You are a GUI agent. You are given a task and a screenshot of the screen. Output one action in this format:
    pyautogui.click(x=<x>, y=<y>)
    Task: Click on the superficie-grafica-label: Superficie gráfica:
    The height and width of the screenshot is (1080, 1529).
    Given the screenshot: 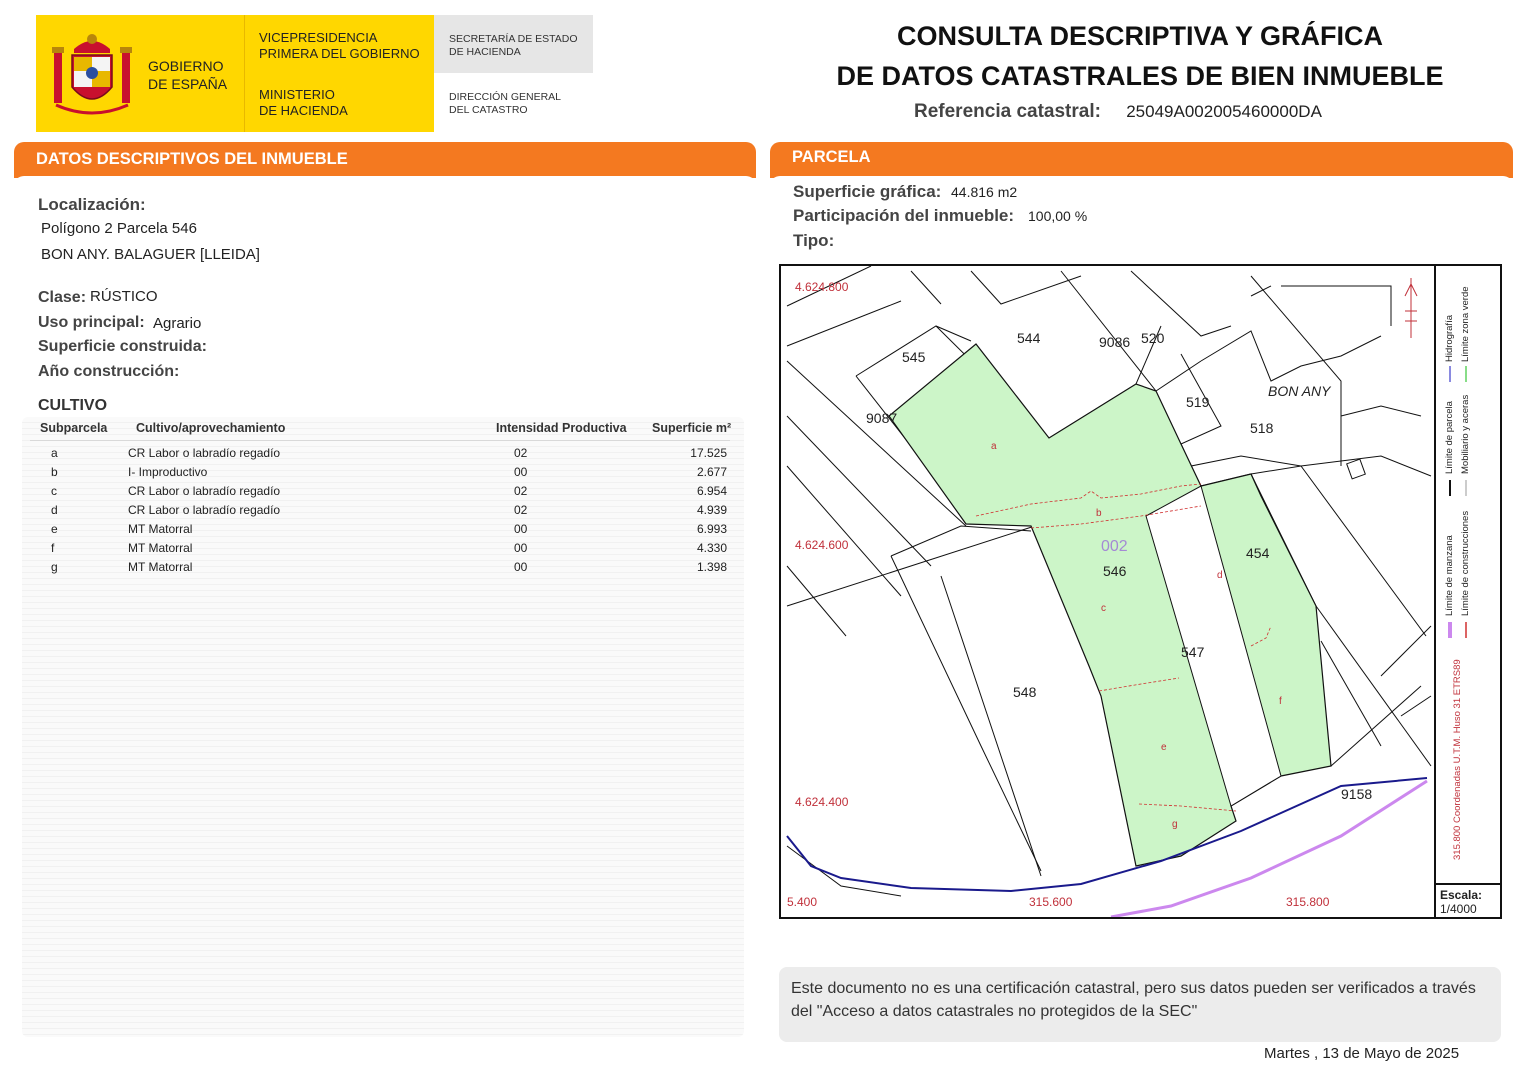 What is the action you would take?
    pyautogui.click(x=867, y=191)
    